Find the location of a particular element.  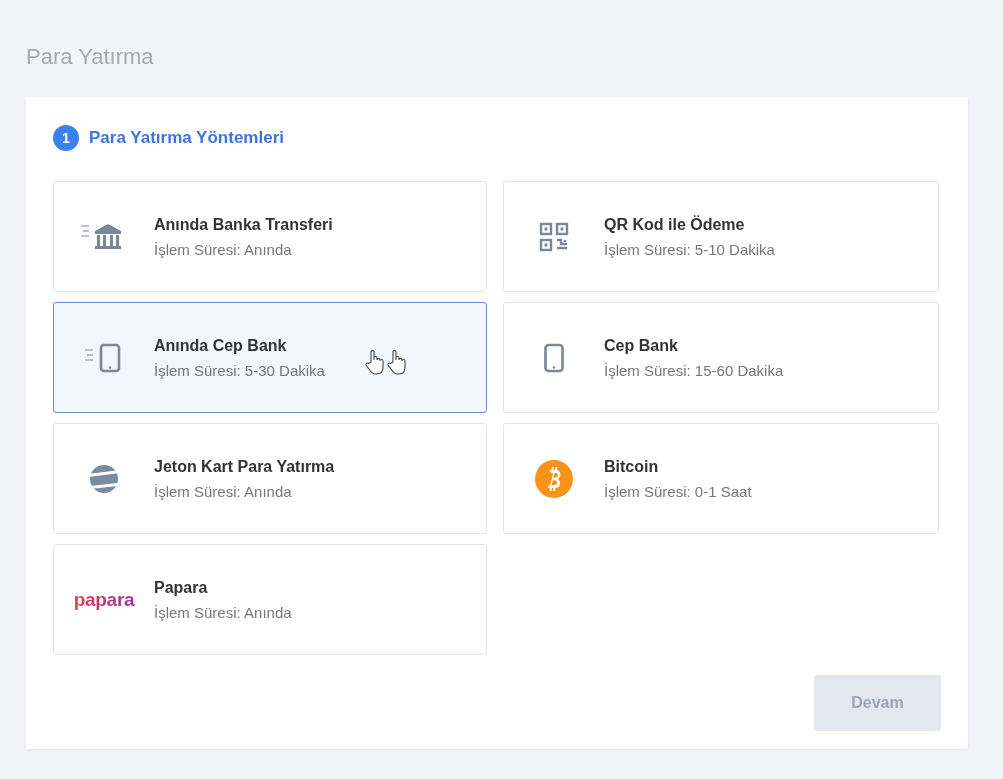

processing-time: İşlem Süresi: 5-30 Dakika is located at coordinates (239, 370).